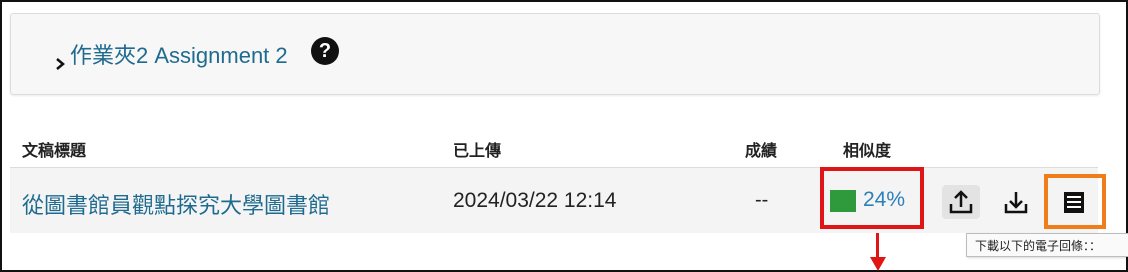  Describe the element at coordinates (762, 200) in the screenshot. I see `grade-value: --` at that location.